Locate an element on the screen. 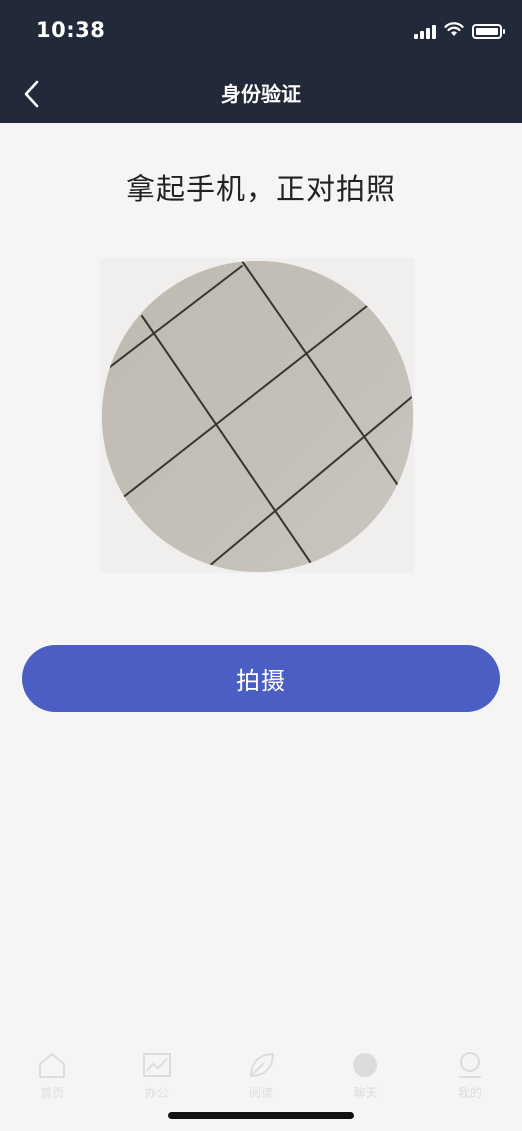 The width and height of the screenshot is (522, 1131). tab-label: 阅读 is located at coordinates (261, 1093).